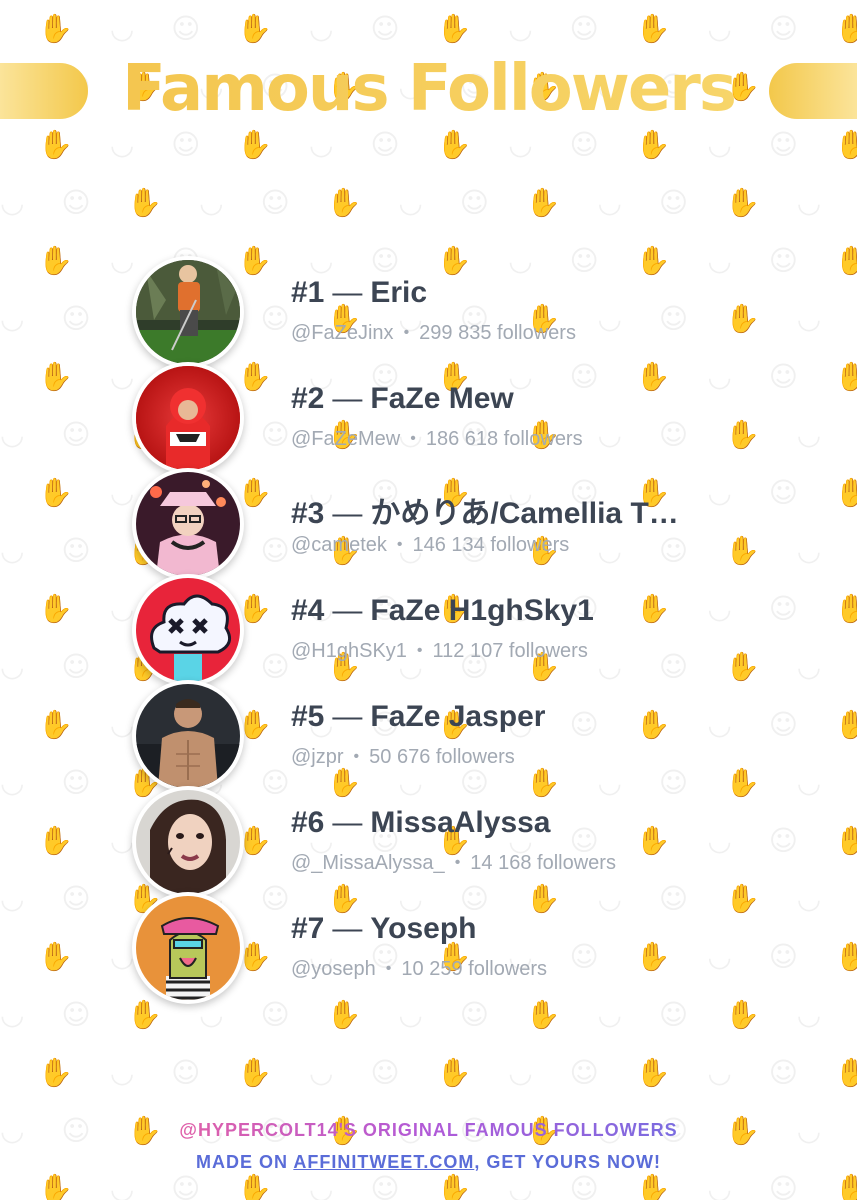 The height and width of the screenshot is (1200, 857). I want to click on follower-count: 14 168 followers, so click(543, 863).